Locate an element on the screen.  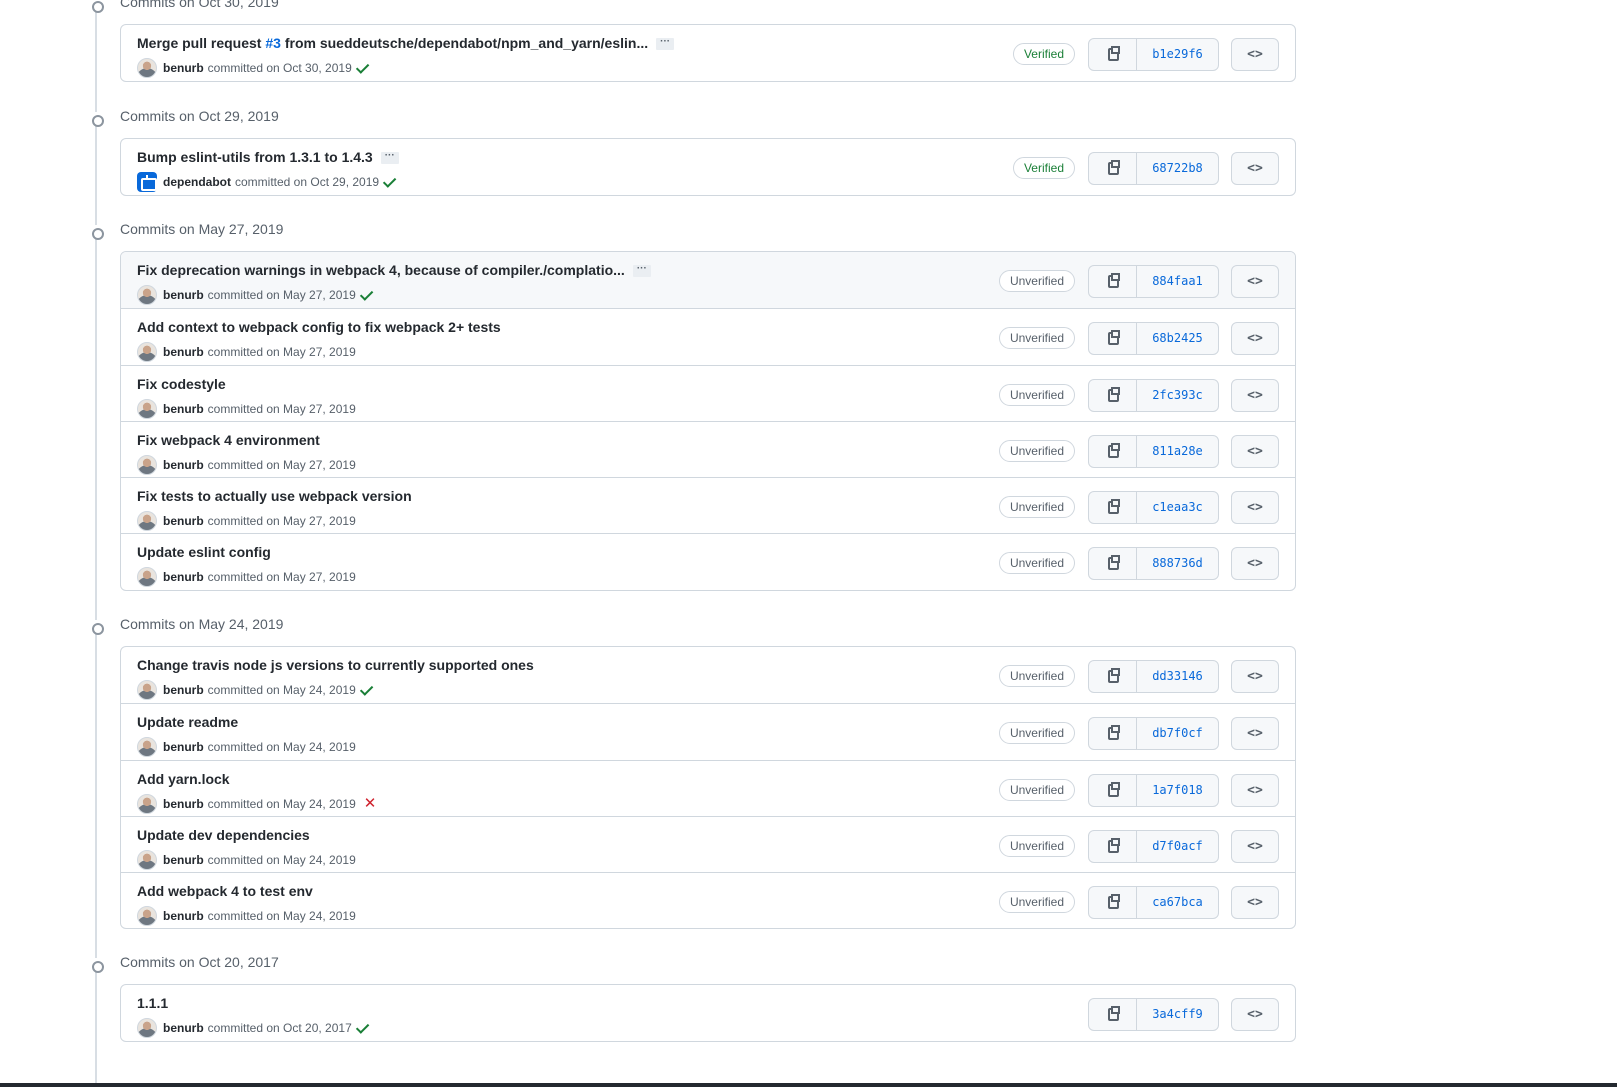
commit-sha-link: 2fc393c is located at coordinates (1177, 395).